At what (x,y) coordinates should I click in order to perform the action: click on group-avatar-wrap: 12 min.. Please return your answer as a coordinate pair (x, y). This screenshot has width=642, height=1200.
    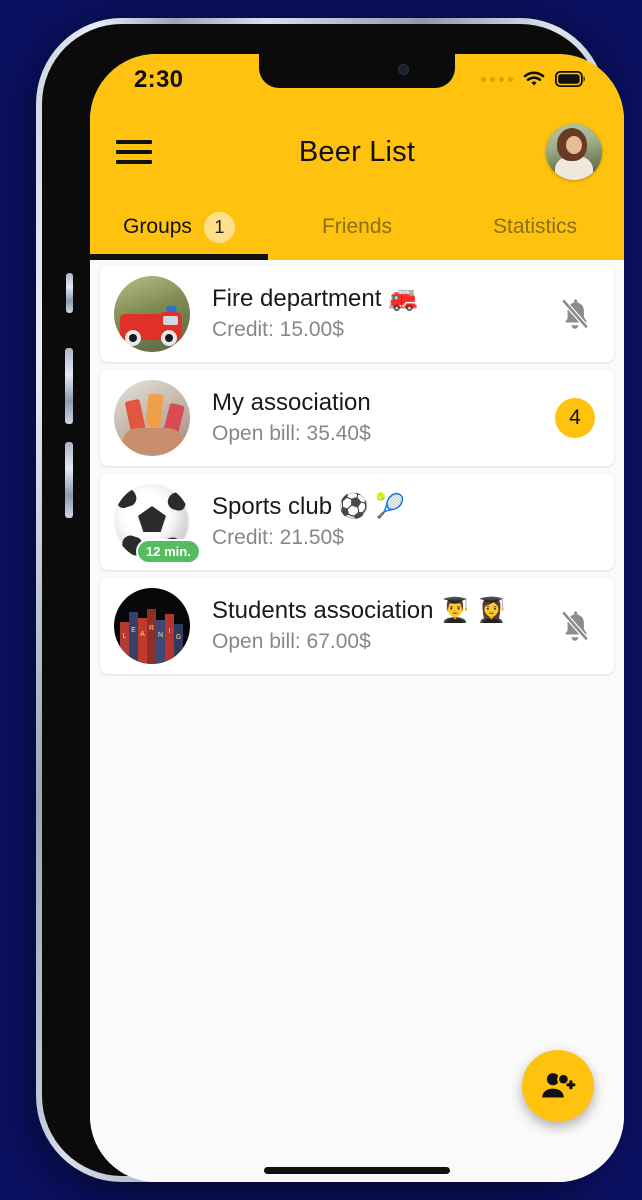
    Looking at the image, I should click on (156, 523).